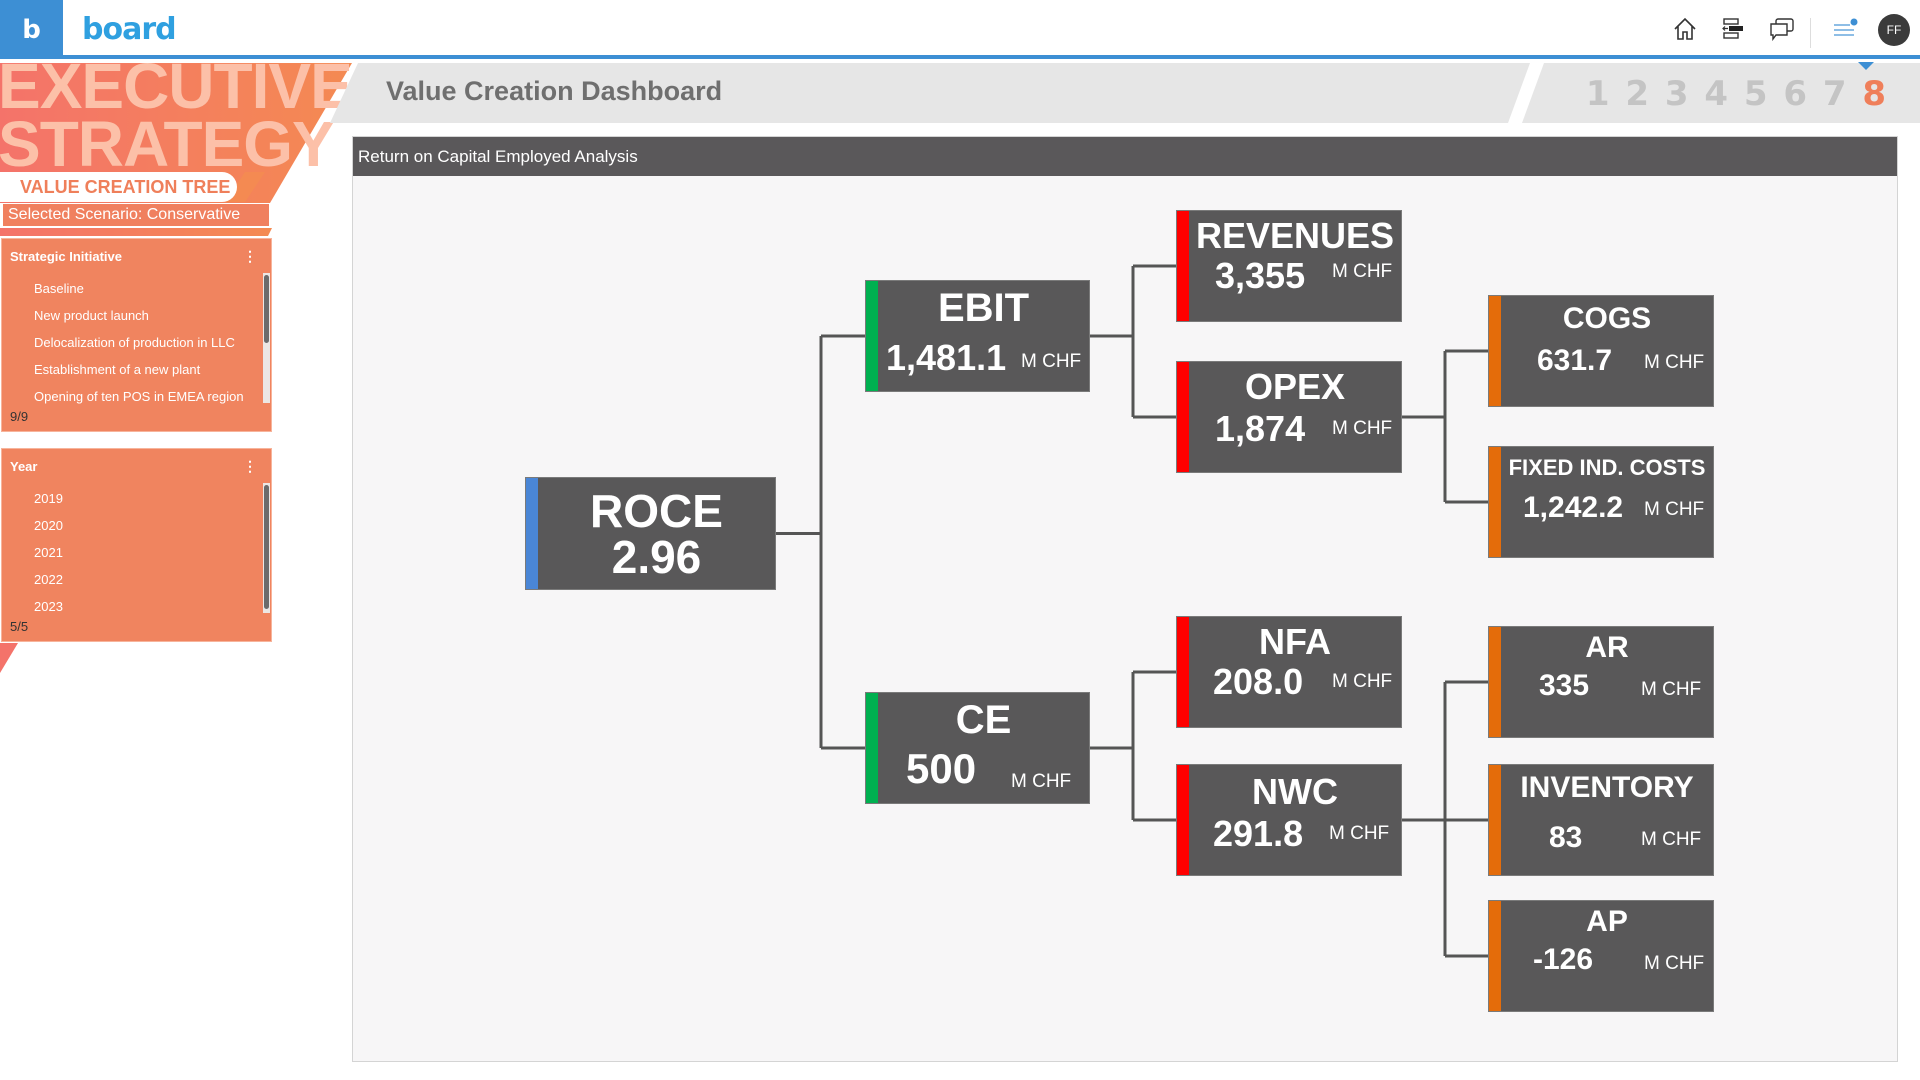 This screenshot has height=1080, width=1920. I want to click on selector-title: Strategic Initiative, so click(66, 256).